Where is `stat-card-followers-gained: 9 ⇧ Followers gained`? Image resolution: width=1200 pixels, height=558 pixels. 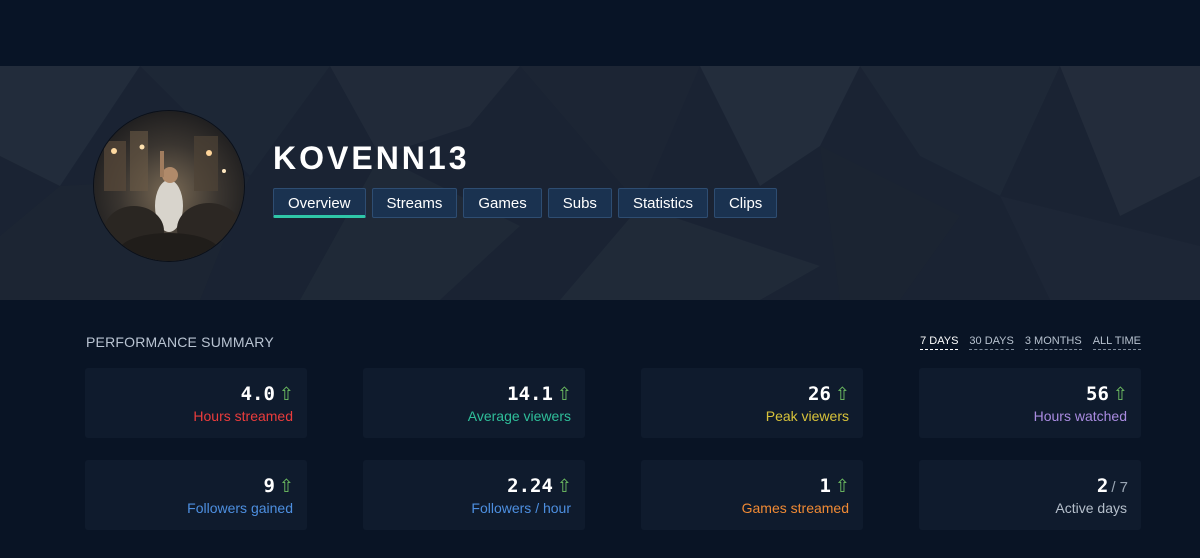 stat-card-followers-gained: 9 ⇧ Followers gained is located at coordinates (196, 495).